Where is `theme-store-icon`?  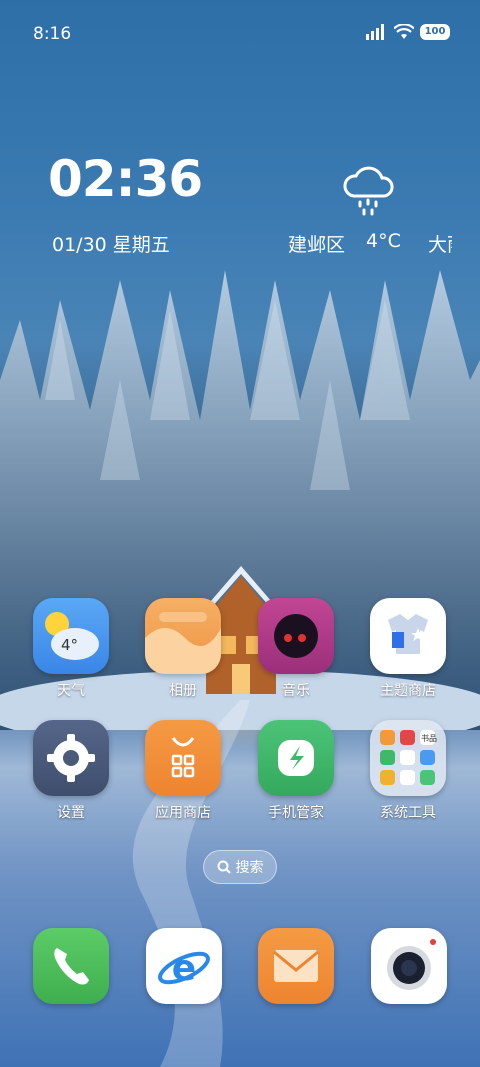 theme-store-icon is located at coordinates (408, 636).